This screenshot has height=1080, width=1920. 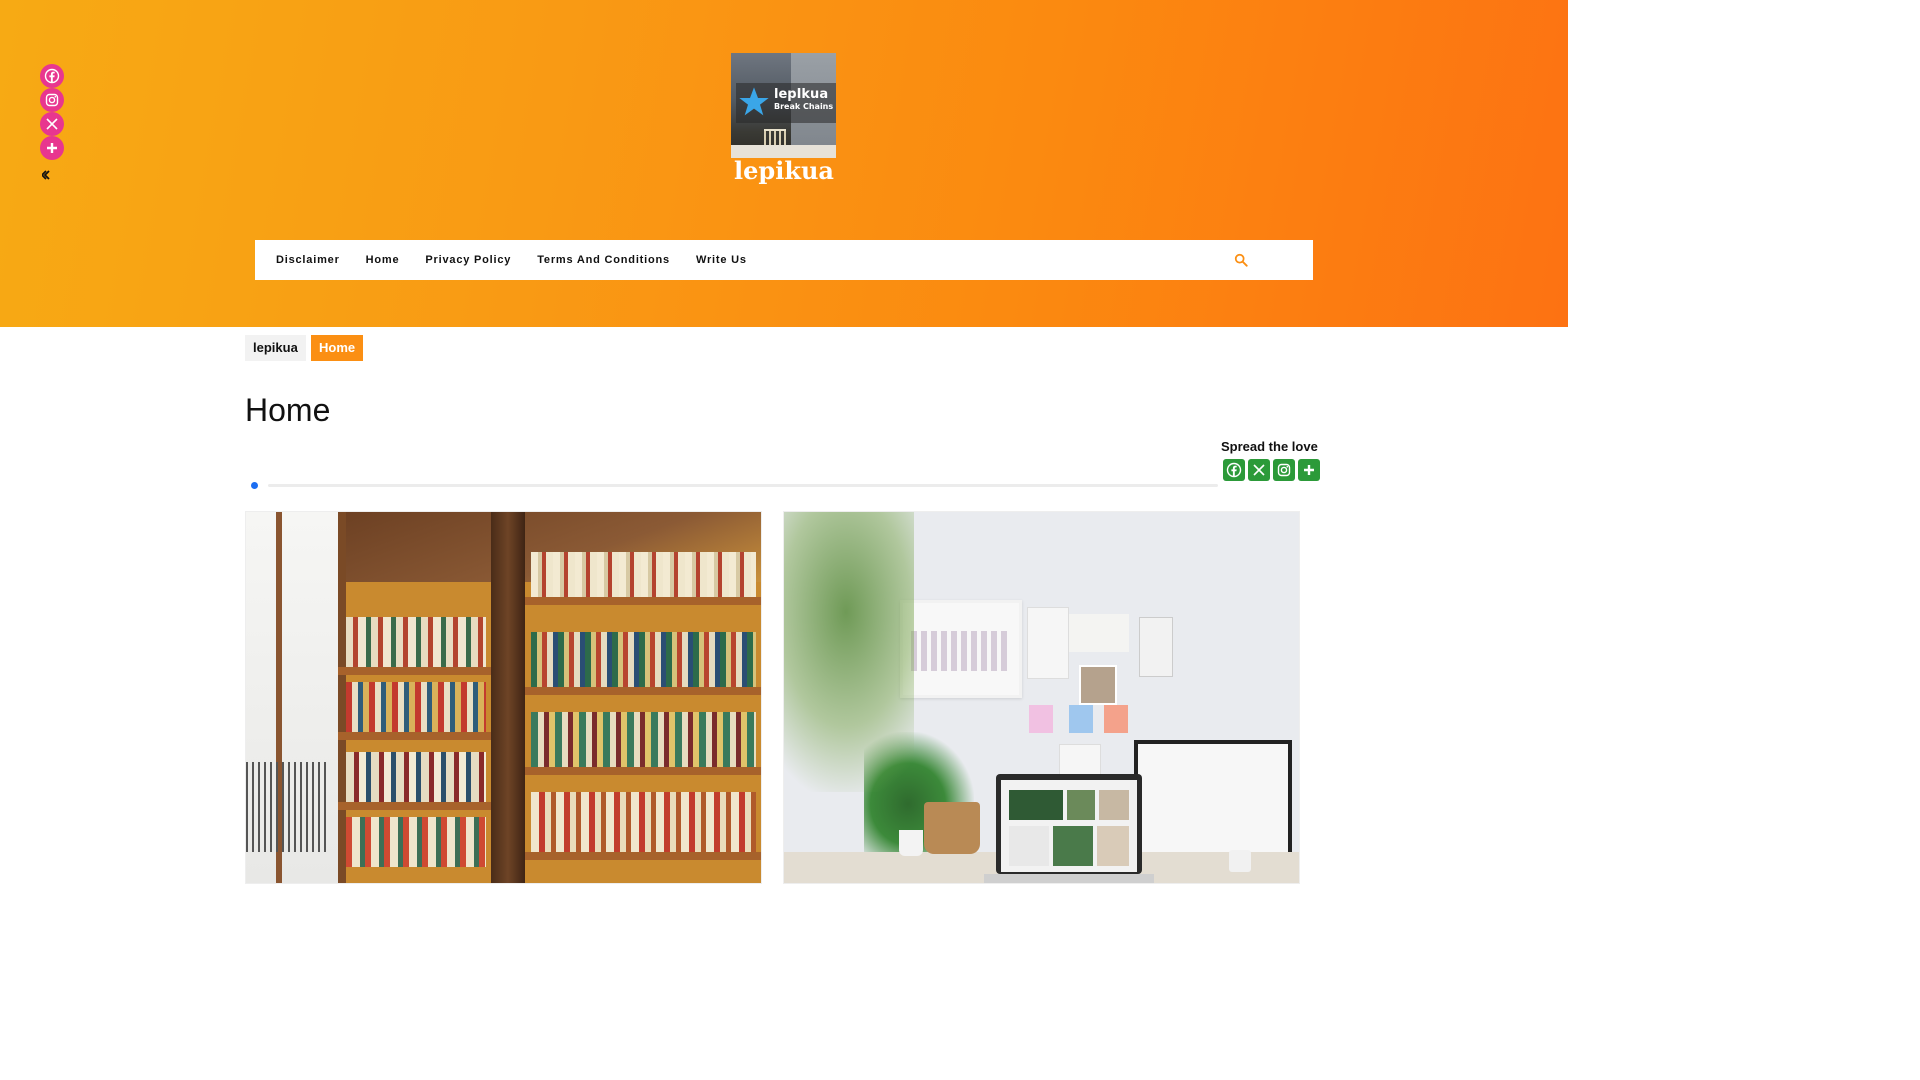 What do you see at coordinates (1241, 260) in the screenshot?
I see `search-icon` at bounding box center [1241, 260].